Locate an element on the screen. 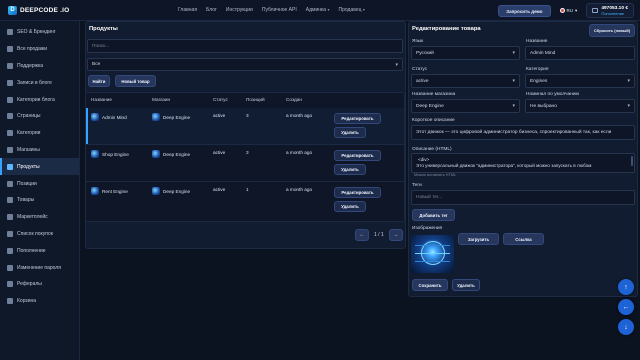 The image size is (640, 360). nav-home: Главная is located at coordinates (187, 10).